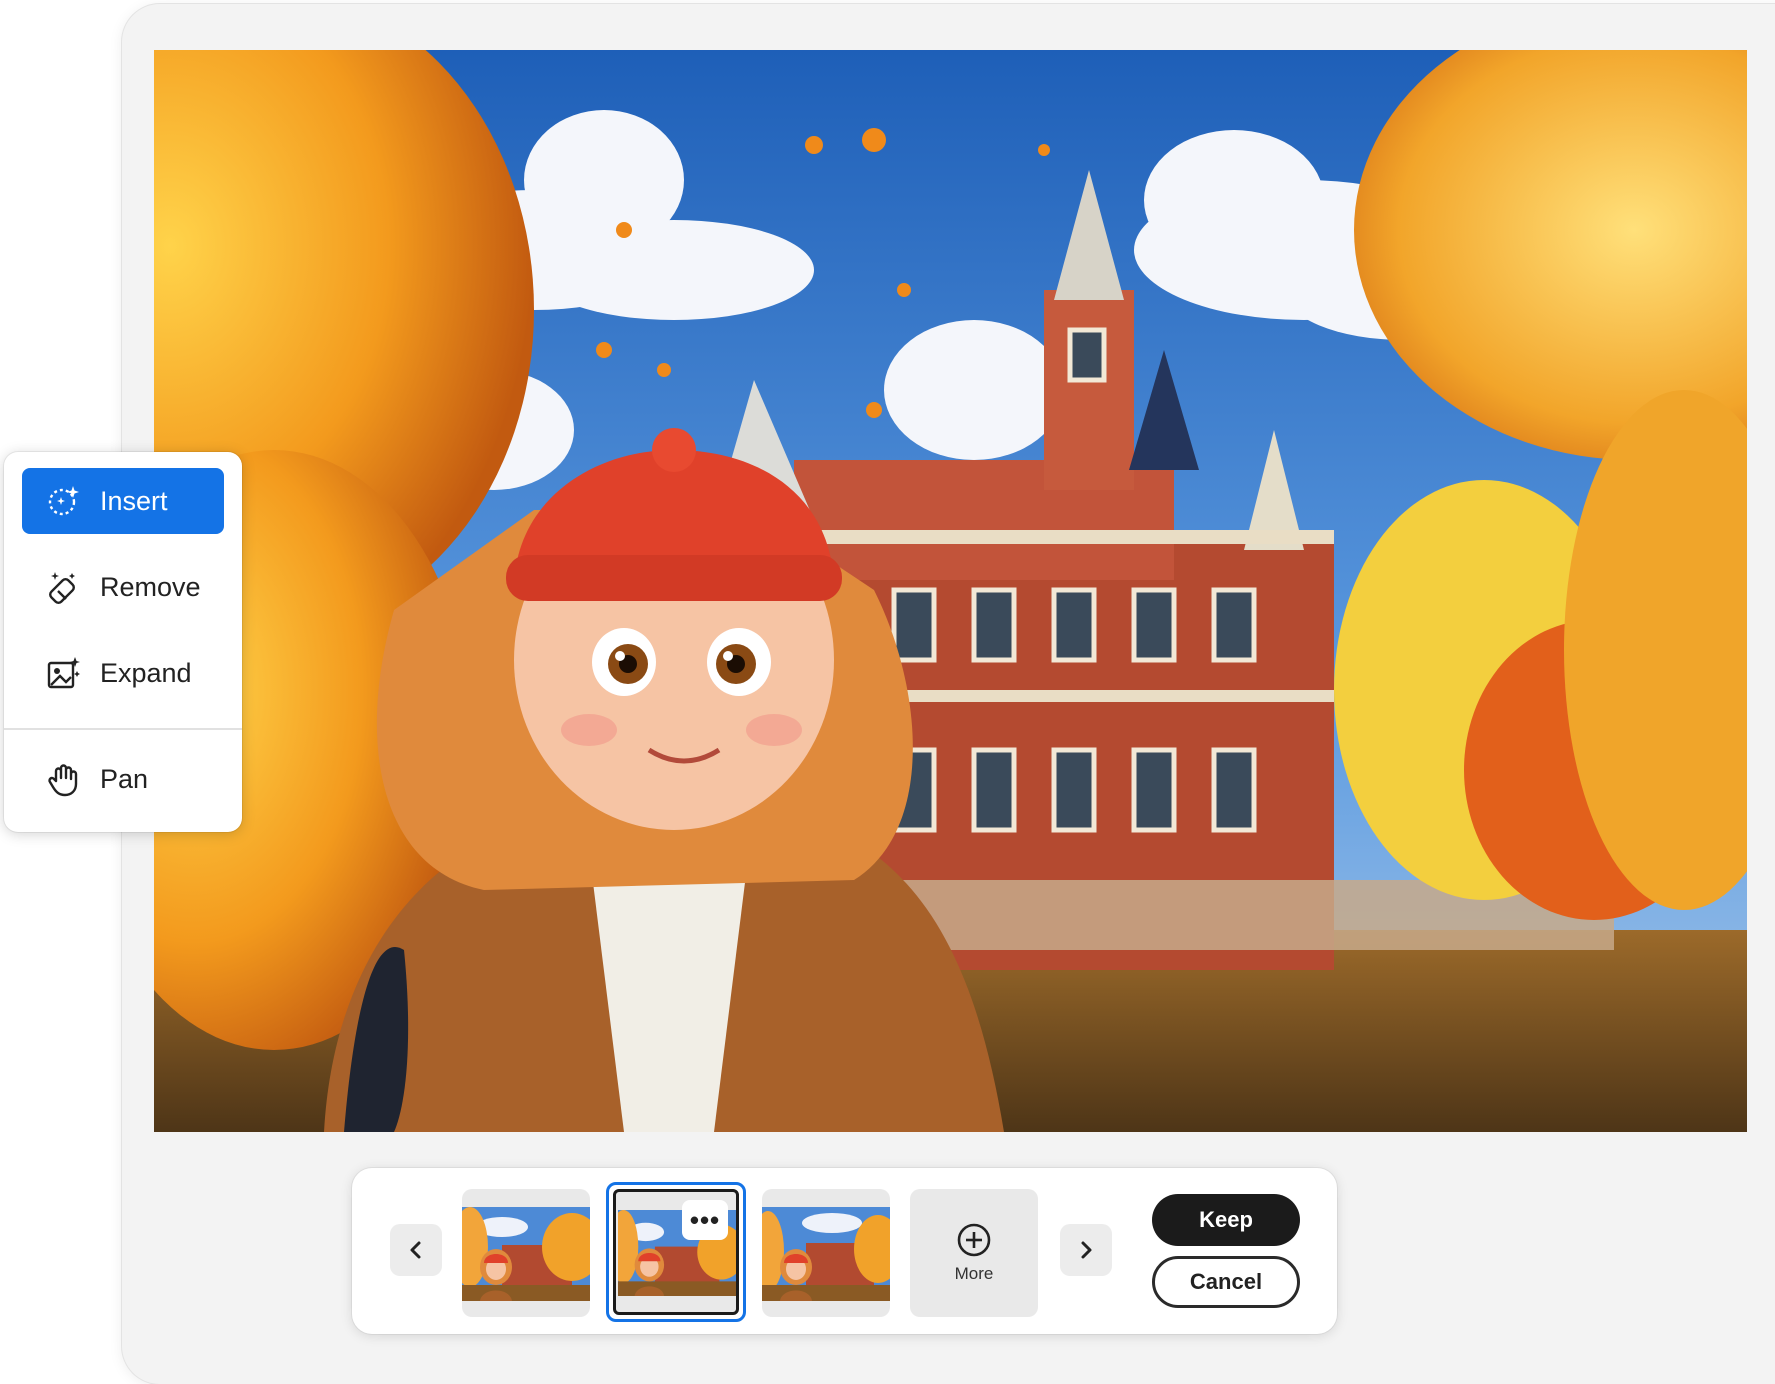  I want to click on chevron-right-icon, so click(1086, 1250).